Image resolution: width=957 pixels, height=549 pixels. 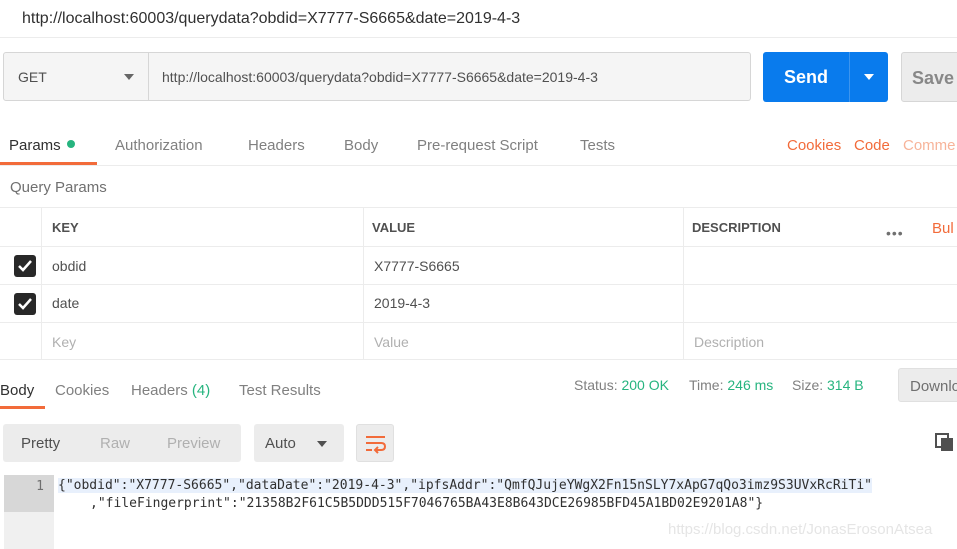 What do you see at coordinates (35, 145) in the screenshot?
I see `tab-params-label: Params` at bounding box center [35, 145].